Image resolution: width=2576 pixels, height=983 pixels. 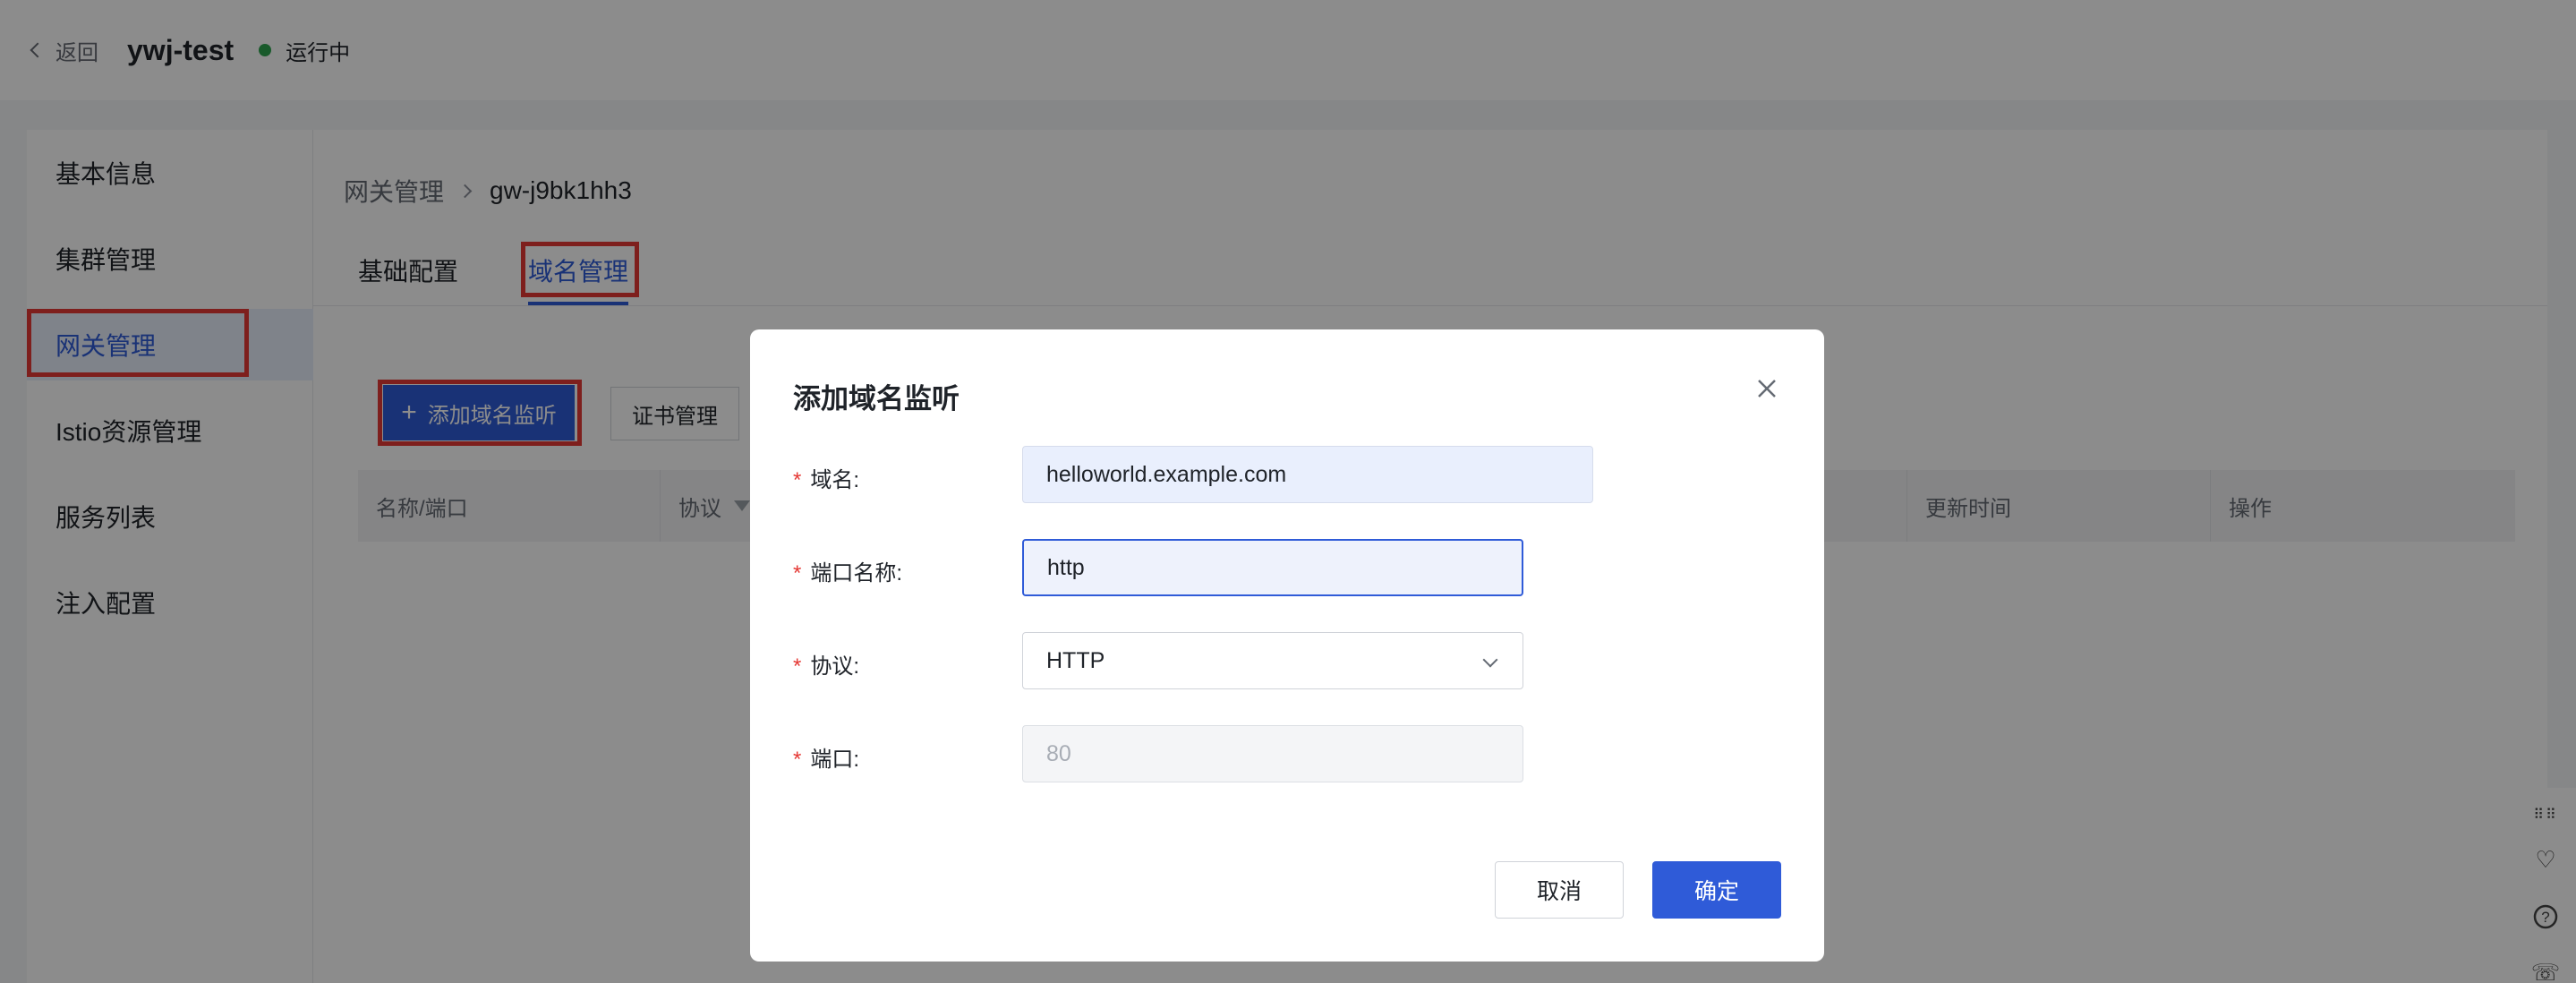 What do you see at coordinates (876, 399) in the screenshot?
I see `dialog-title: 添加域名监听` at bounding box center [876, 399].